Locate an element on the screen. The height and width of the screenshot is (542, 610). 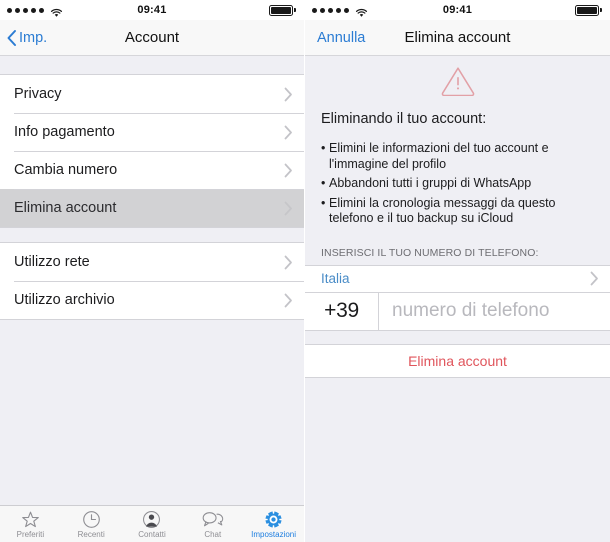
list-item-label: Elimina account is located at coordinates (65, 208).